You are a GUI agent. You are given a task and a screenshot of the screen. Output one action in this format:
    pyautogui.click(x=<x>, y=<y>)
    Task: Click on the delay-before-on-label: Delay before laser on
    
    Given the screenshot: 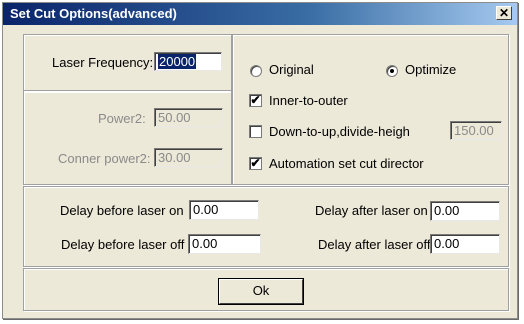 What is the action you would take?
    pyautogui.click(x=122, y=210)
    